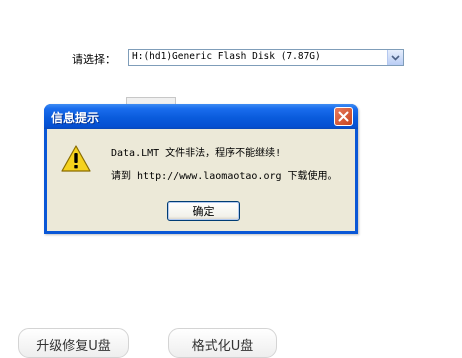  I want to click on warning-icon, so click(76, 158).